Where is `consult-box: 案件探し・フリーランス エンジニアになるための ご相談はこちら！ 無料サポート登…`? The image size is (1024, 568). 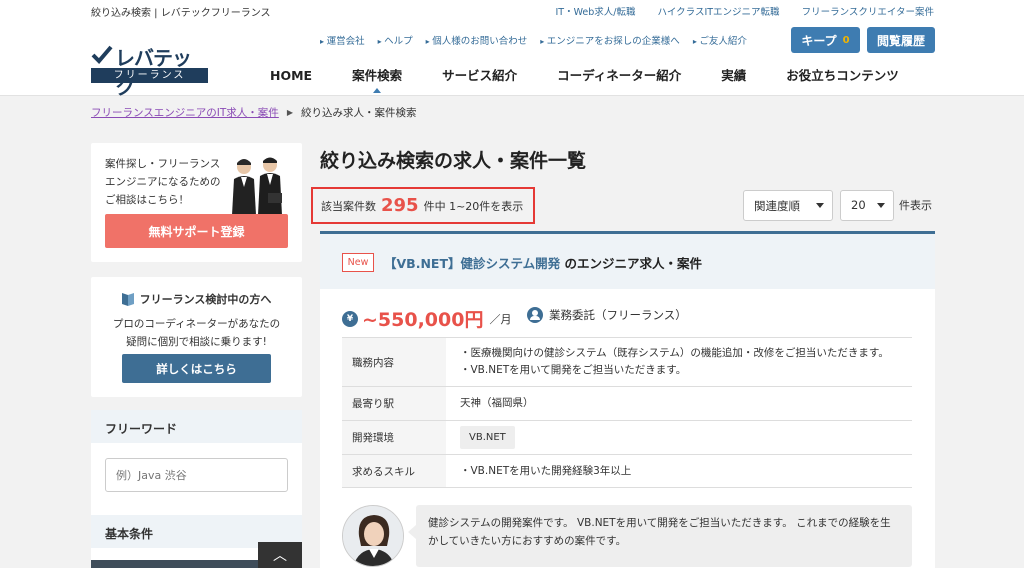 consult-box: 案件探し・フリーランス エンジニアになるための ご相談はこちら！ 無料サポート登… is located at coordinates (196, 202).